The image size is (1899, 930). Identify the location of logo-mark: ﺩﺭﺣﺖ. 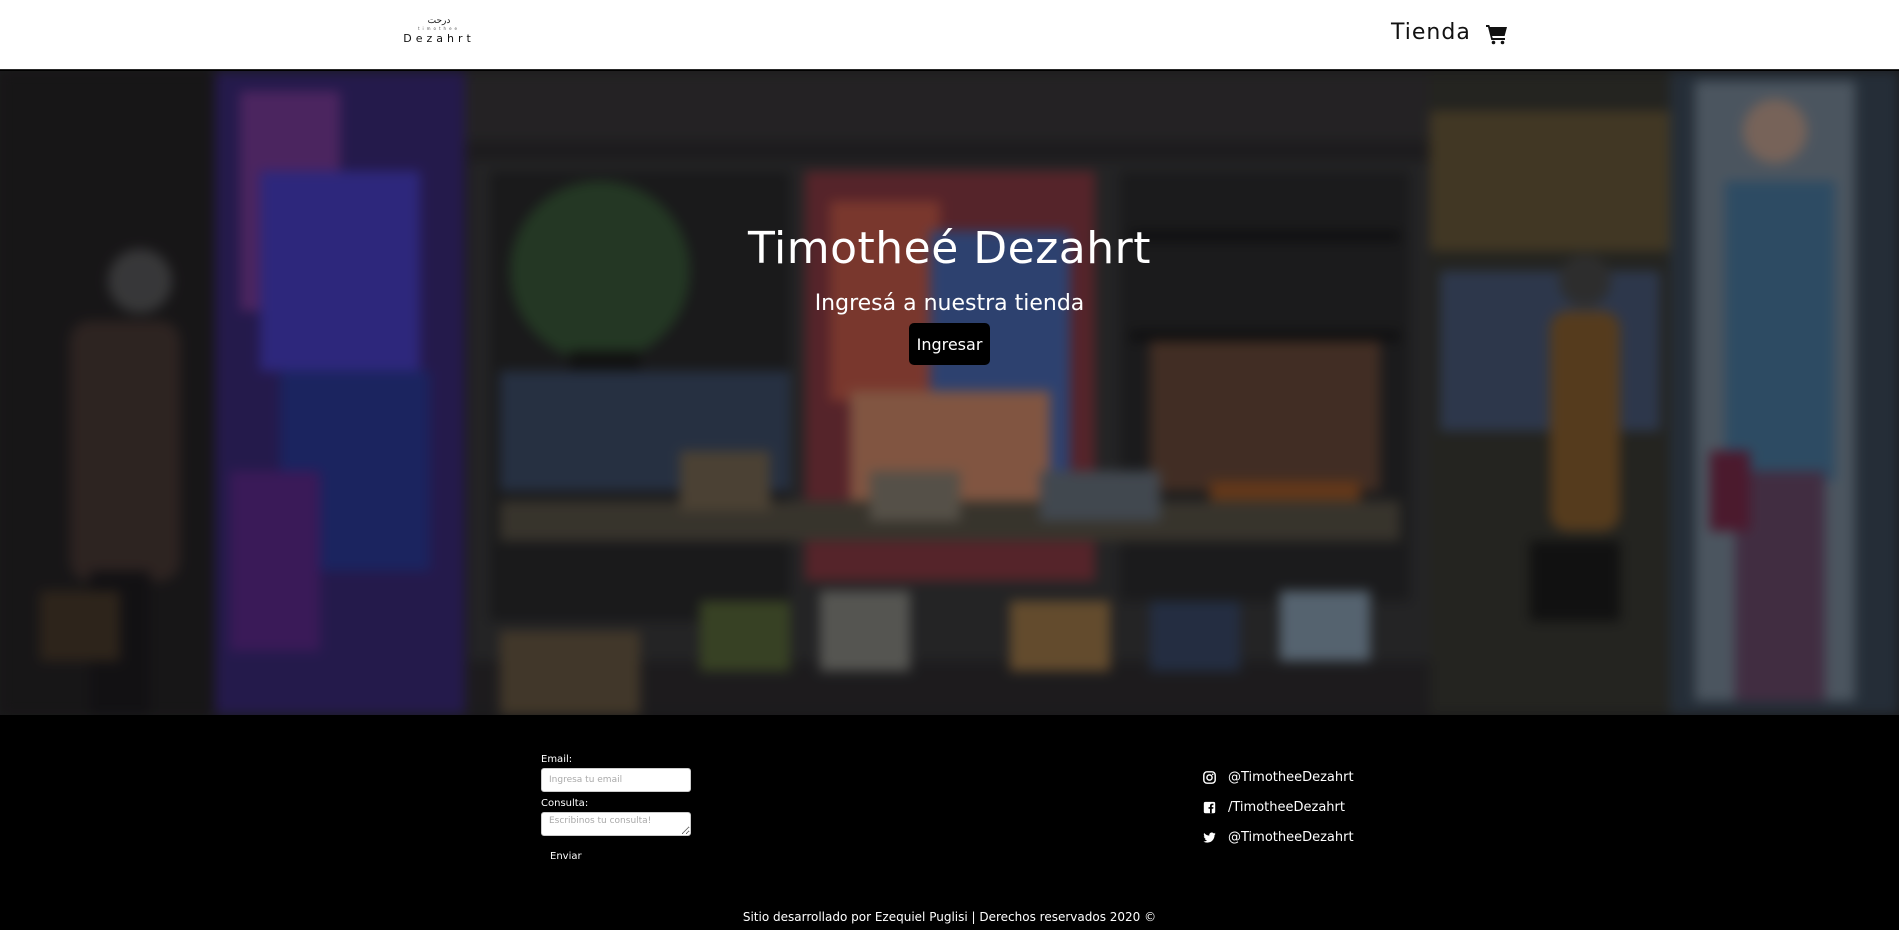
(439, 21).